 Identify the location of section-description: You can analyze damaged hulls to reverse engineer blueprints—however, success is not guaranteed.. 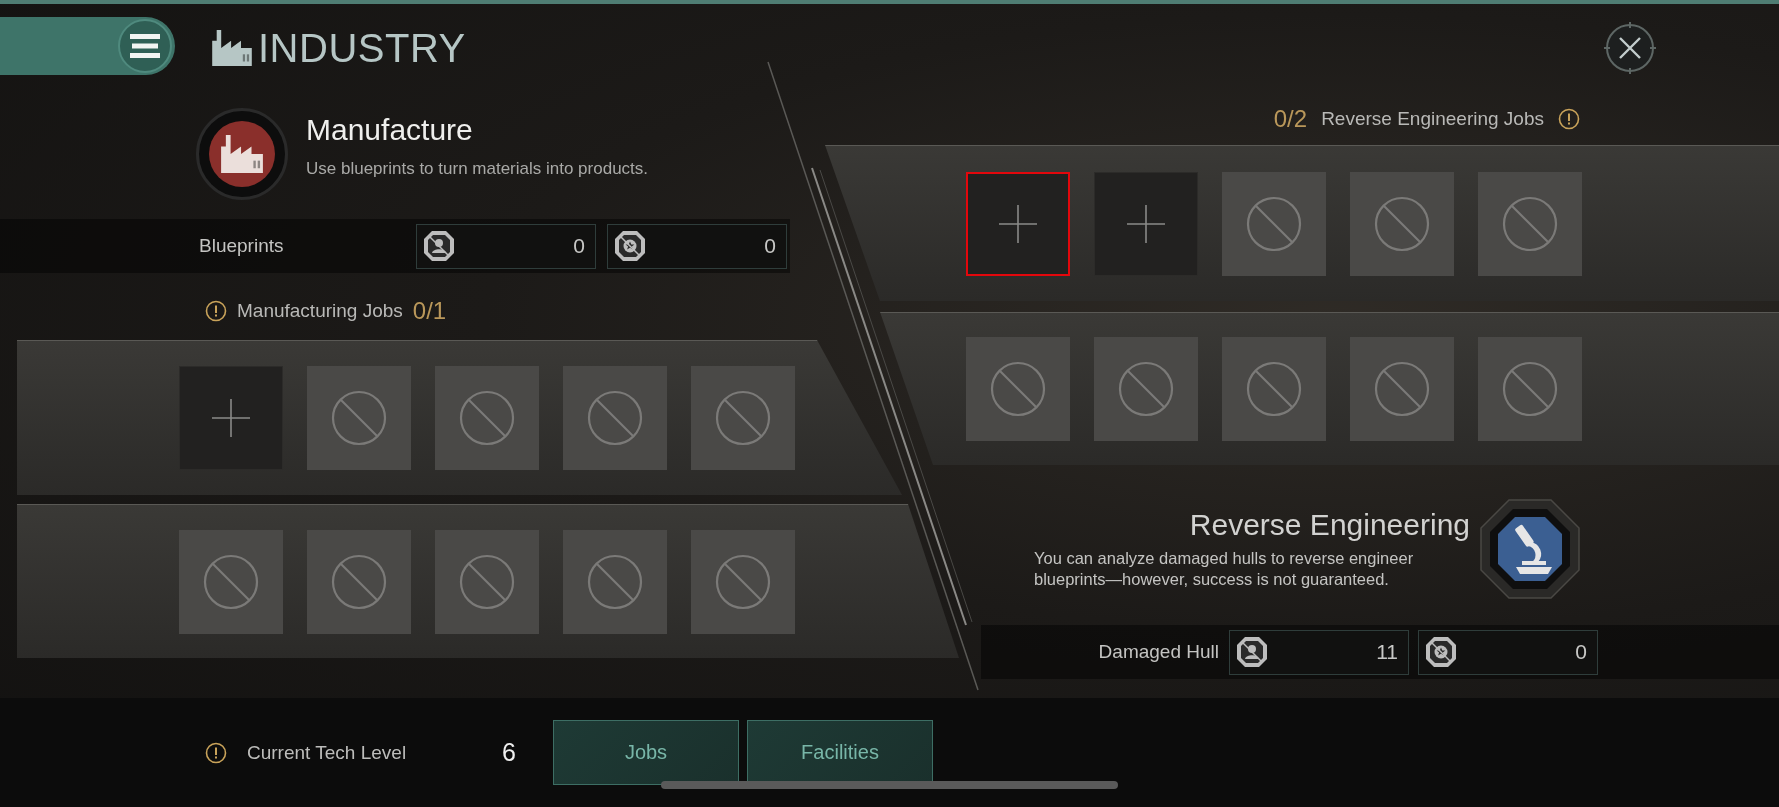
(1224, 569).